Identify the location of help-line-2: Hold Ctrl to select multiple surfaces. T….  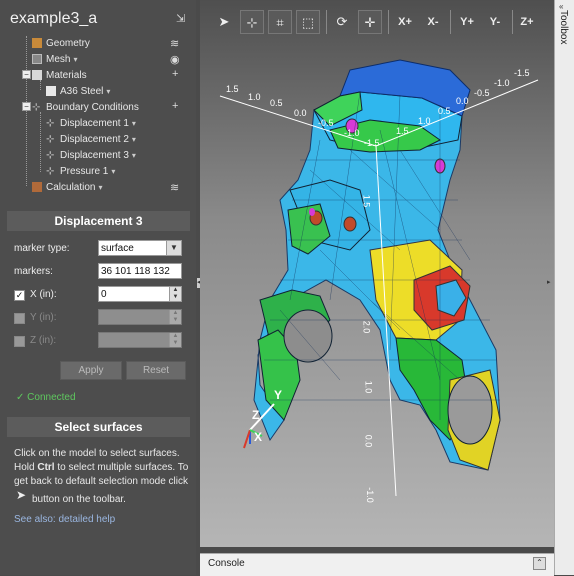
(101, 467).